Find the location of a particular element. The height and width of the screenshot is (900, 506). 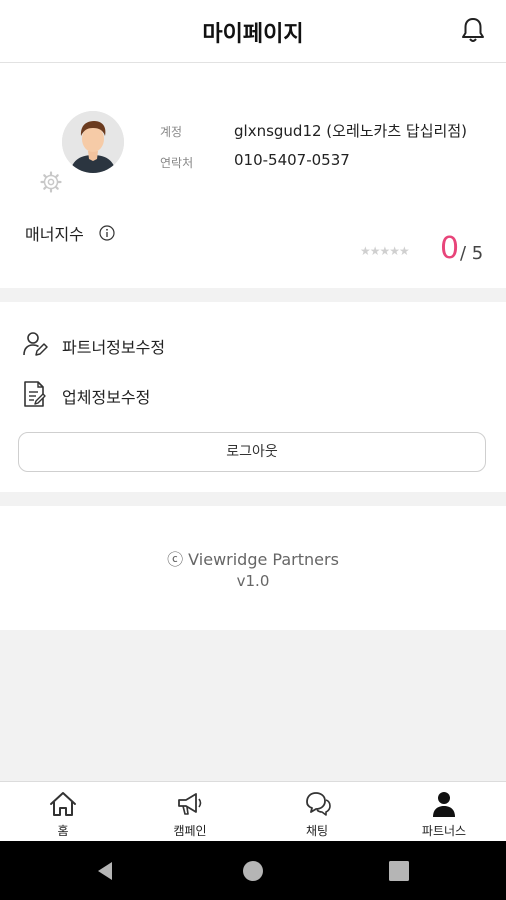

bottom-navigation: 홈 캠페인 채팅 파트너스 is located at coordinates (253, 811).